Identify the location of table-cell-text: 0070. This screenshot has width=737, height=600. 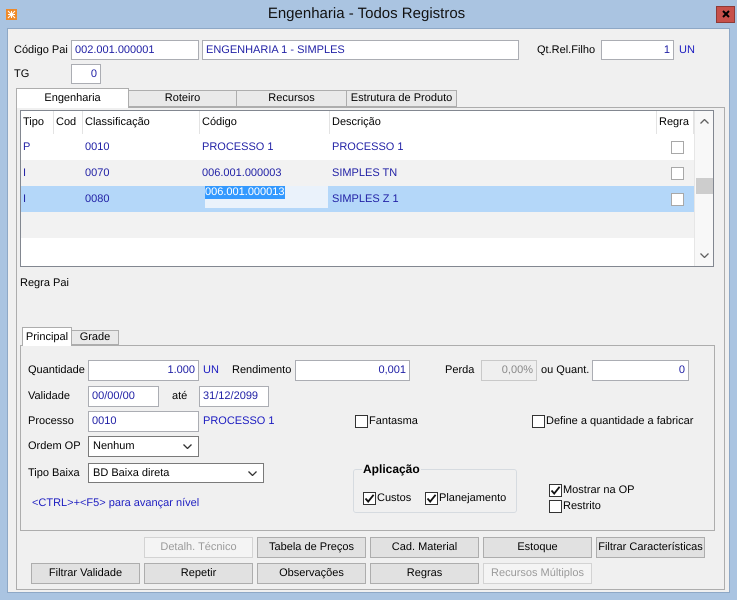
(97, 173).